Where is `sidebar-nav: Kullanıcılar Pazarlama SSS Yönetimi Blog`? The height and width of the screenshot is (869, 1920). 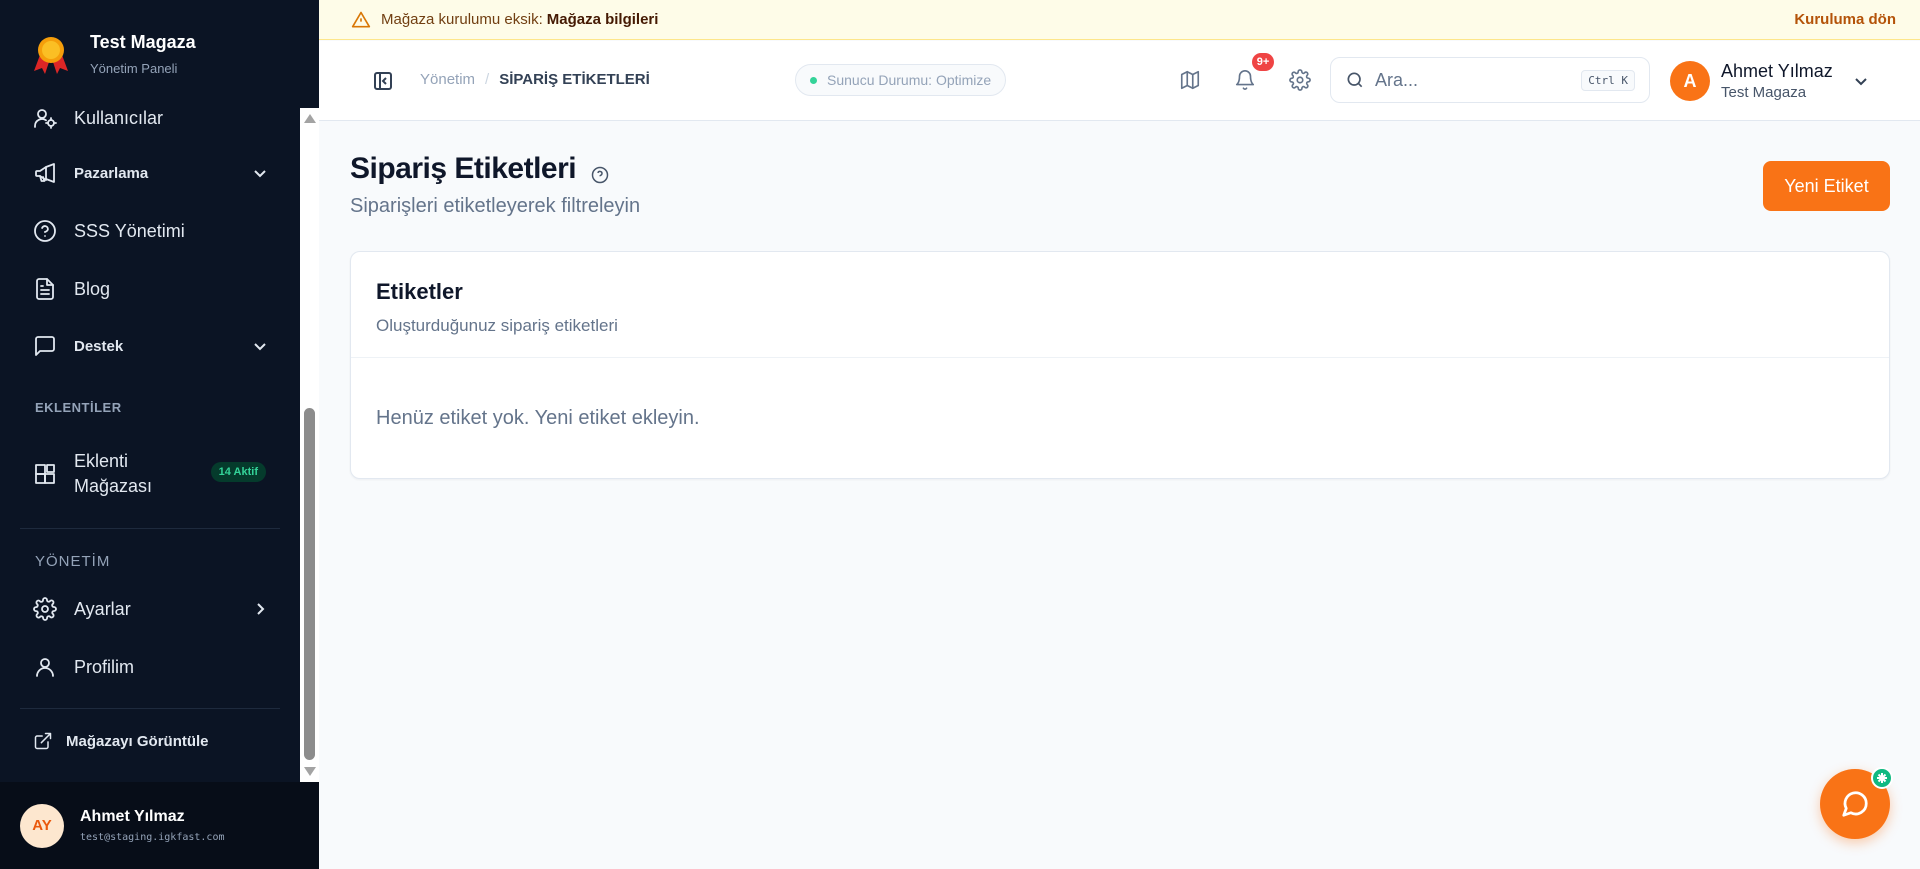 sidebar-nav: Kullanıcılar Pazarlama SSS Yönetimi Blog is located at coordinates (150, 445).